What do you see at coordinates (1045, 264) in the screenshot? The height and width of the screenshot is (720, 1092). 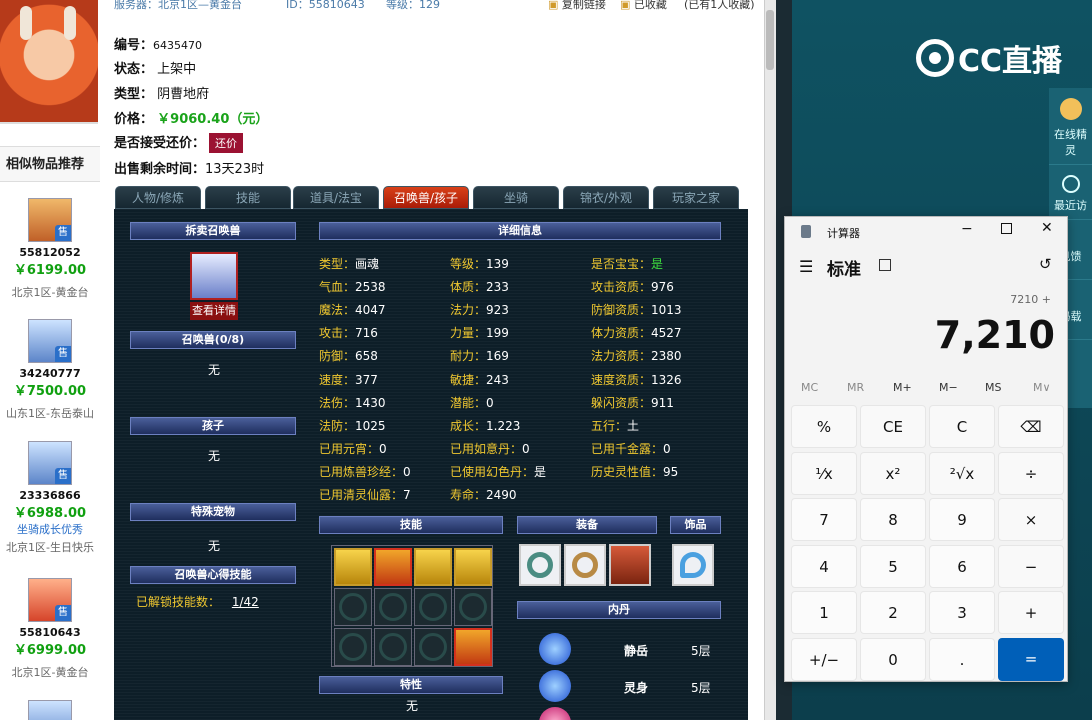 I see `history-icon: ↺` at bounding box center [1045, 264].